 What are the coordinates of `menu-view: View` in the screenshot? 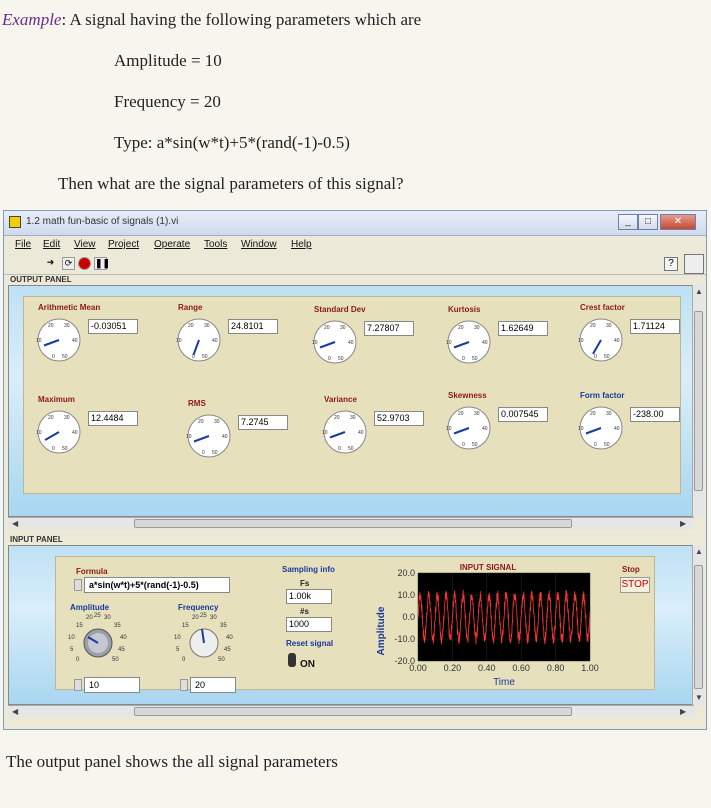 It's located at (85, 244).